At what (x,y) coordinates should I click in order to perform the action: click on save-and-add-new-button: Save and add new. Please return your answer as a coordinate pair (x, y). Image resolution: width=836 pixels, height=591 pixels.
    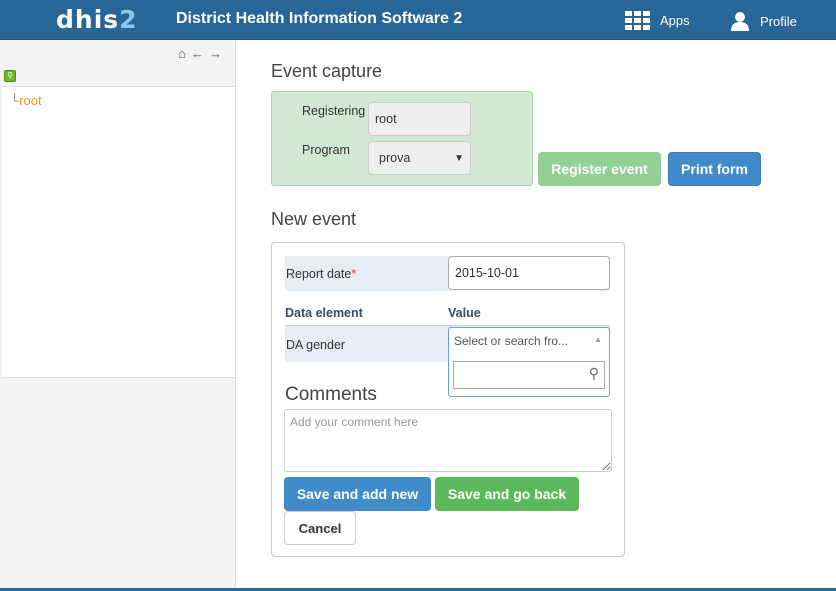
    Looking at the image, I should click on (357, 494).